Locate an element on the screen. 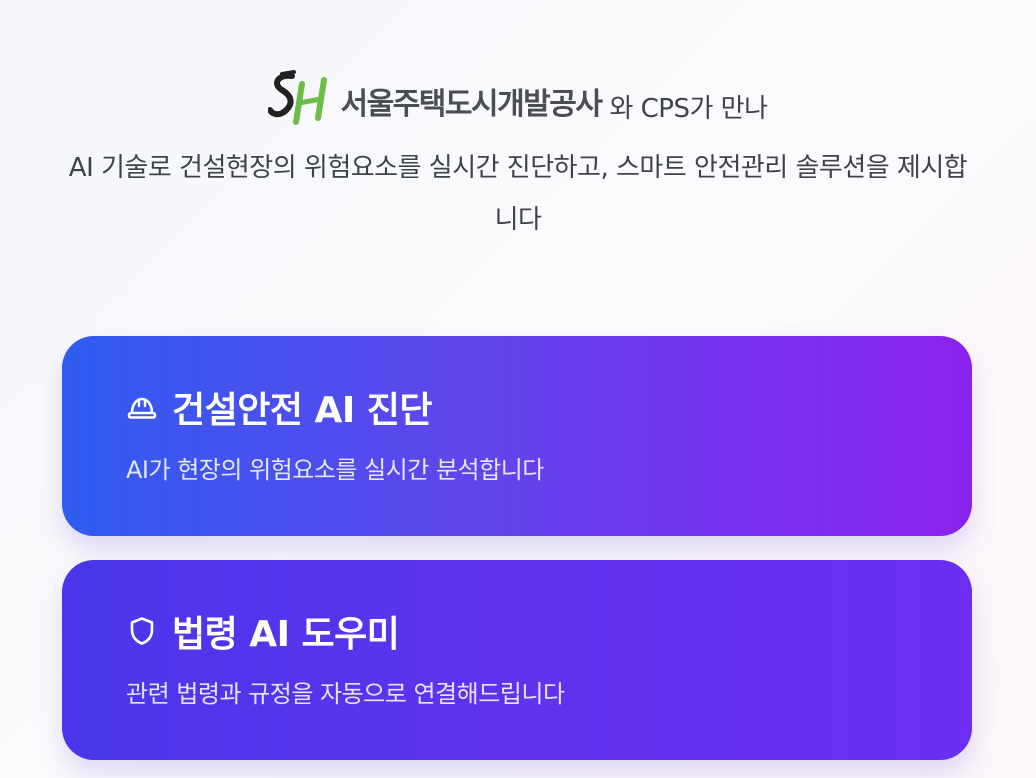 The image size is (1036, 778). brand-tail: 와 CPS가 만나 is located at coordinates (688, 109).